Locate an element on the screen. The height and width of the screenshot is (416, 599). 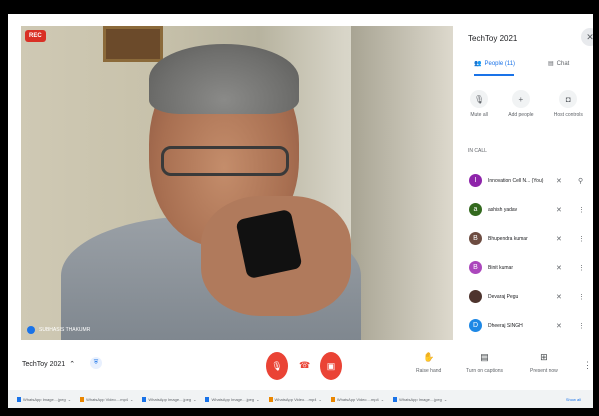
panel-tabs: 👥 People (11) ▤ Chat is located at coordinates (526, 68).